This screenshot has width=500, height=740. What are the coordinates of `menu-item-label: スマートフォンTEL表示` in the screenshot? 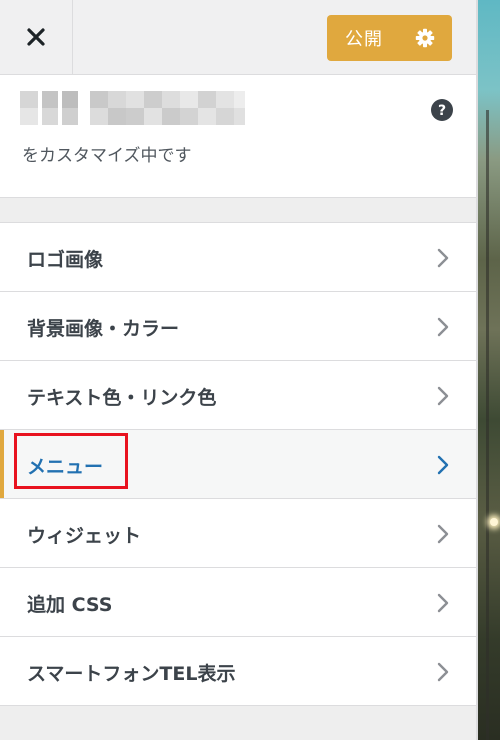 It's located at (131, 674).